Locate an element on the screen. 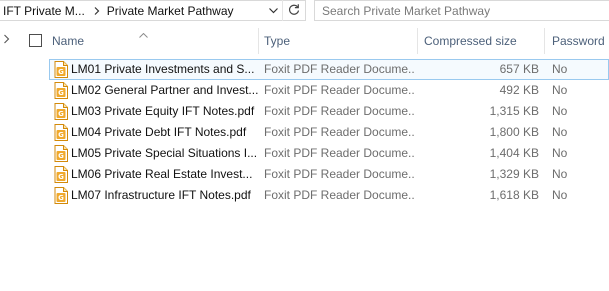  file-name: LM03 Private Equity IFT Notes.pdf is located at coordinates (163, 111).